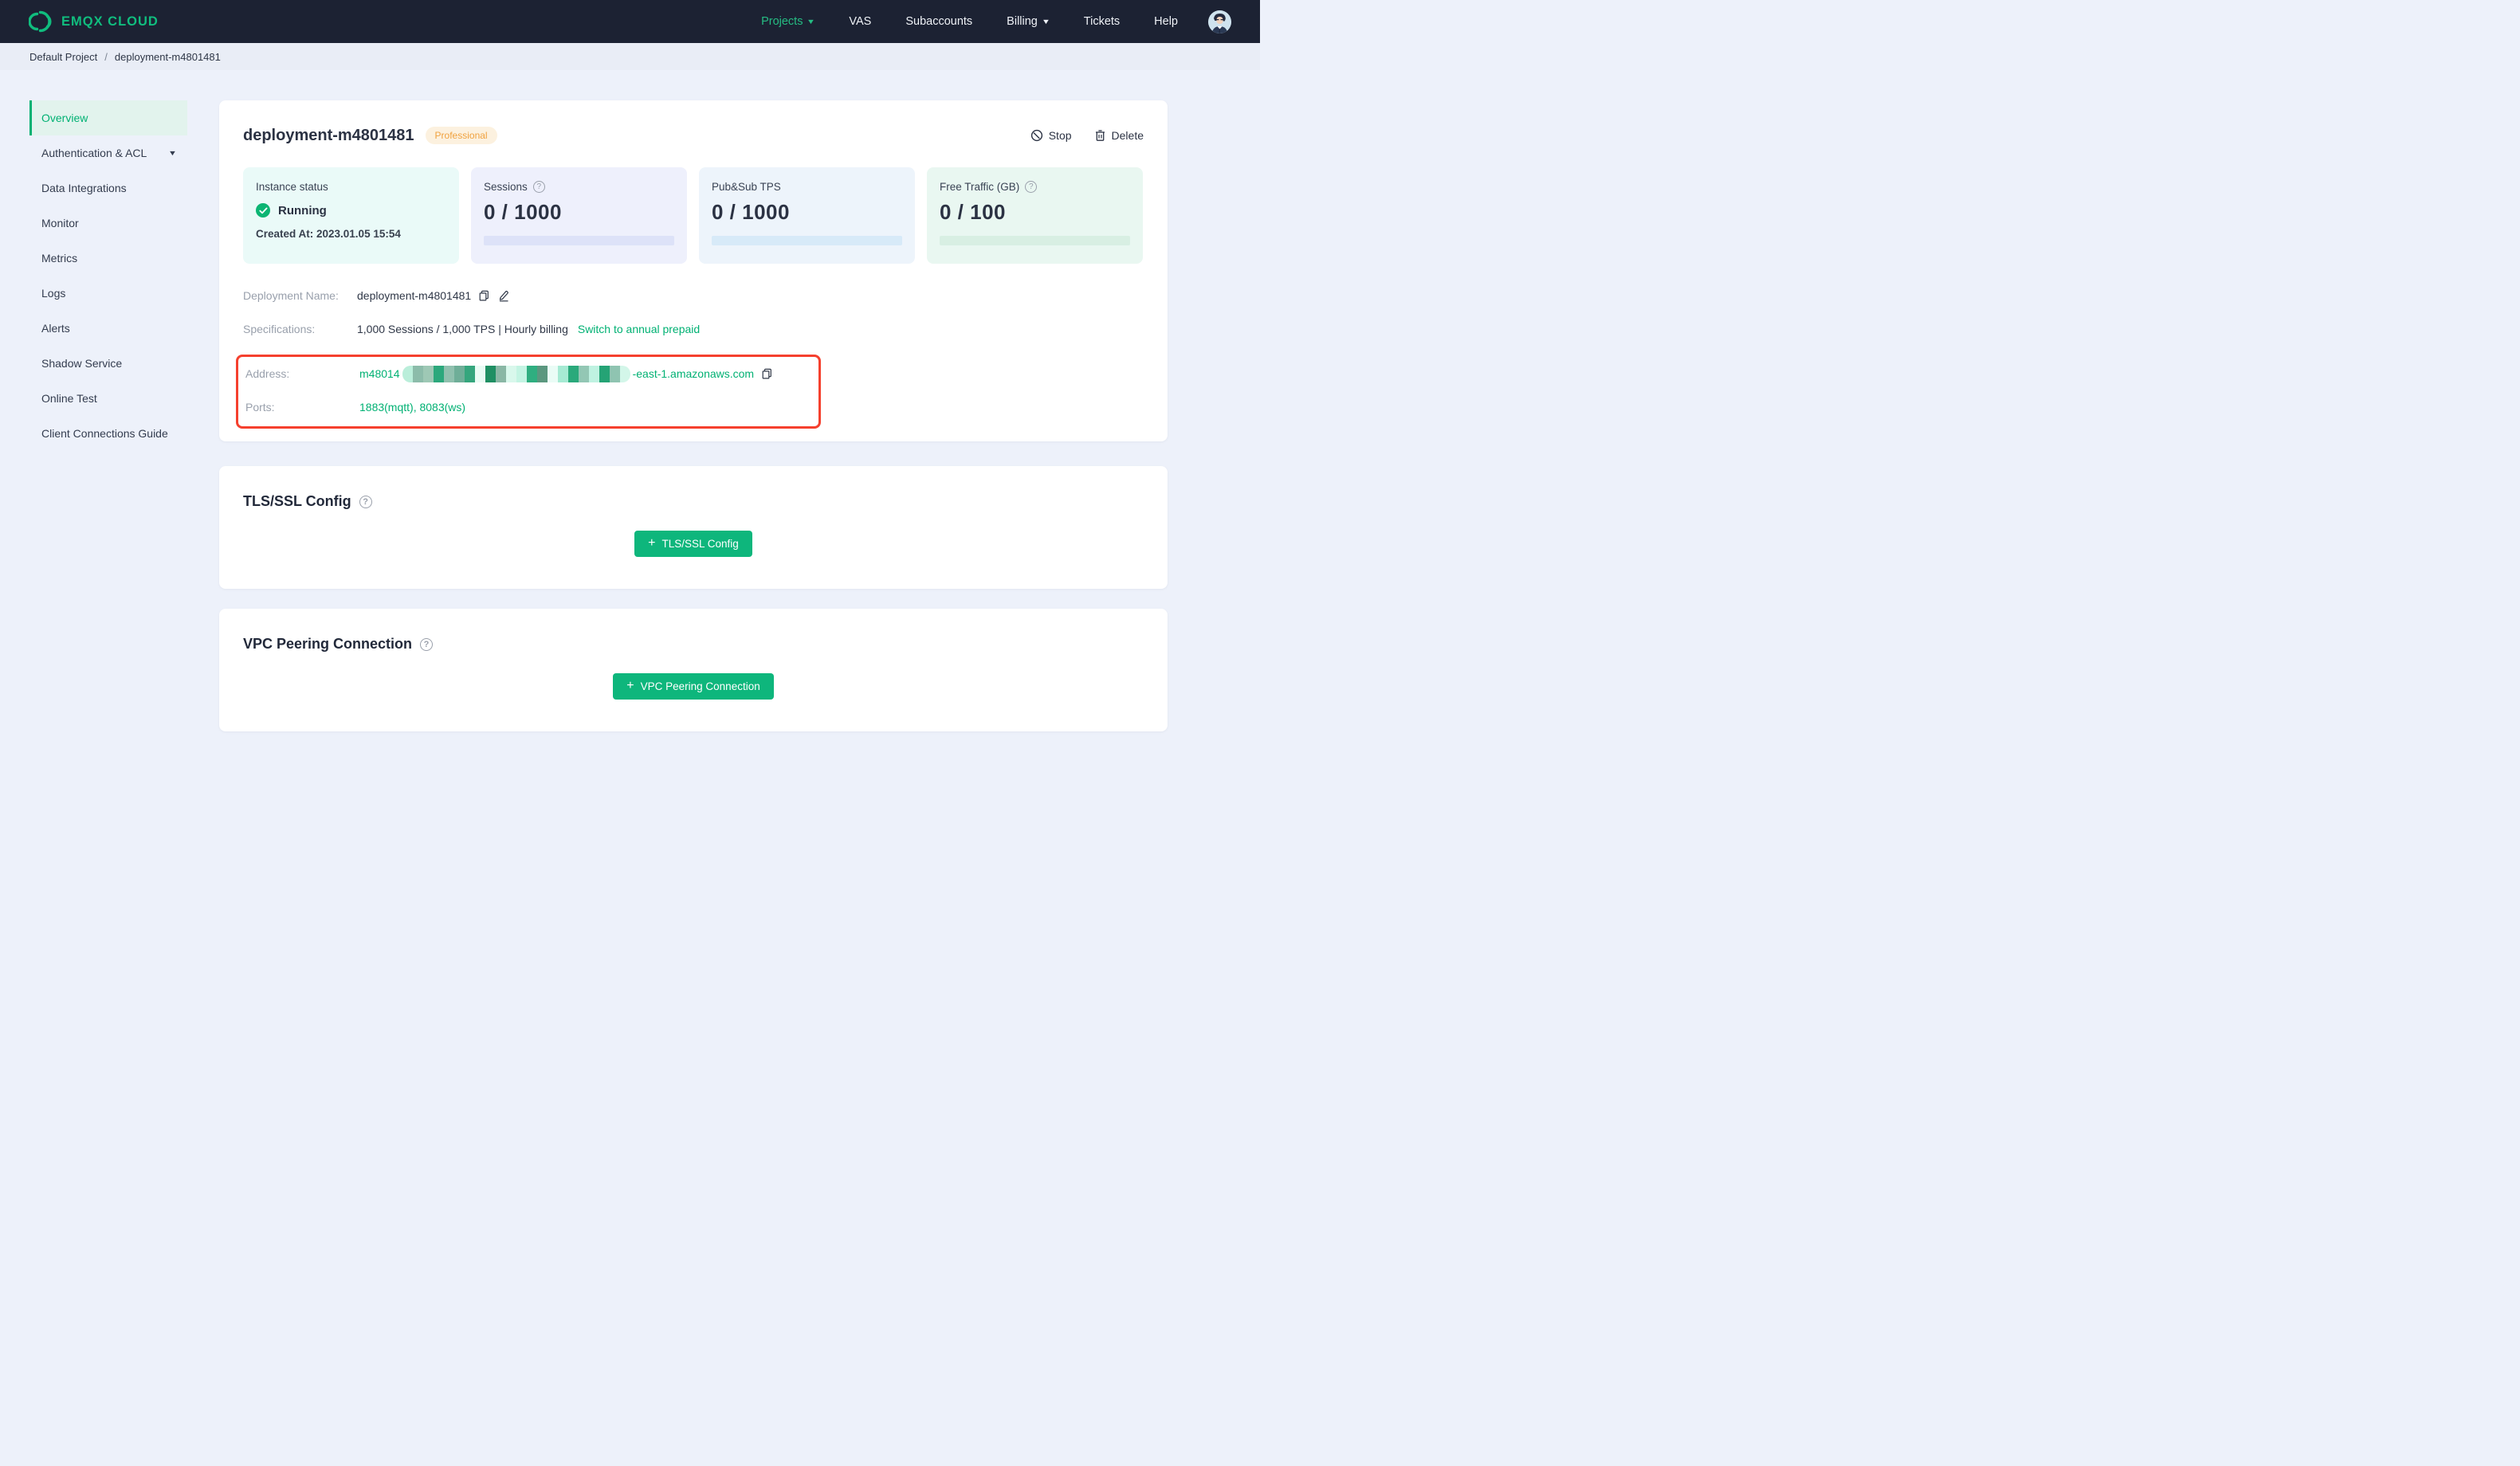 Image resolution: width=2520 pixels, height=1466 pixels. I want to click on copy-deployment-name-button, so click(484, 296).